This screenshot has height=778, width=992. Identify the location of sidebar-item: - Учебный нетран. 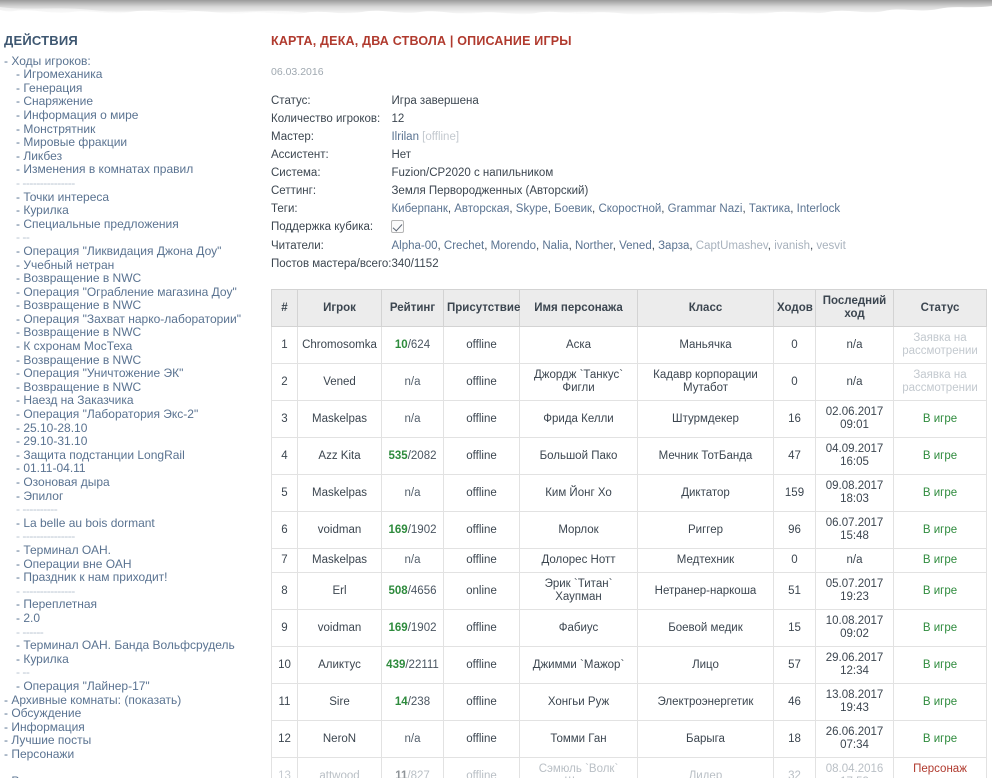
(133, 265).